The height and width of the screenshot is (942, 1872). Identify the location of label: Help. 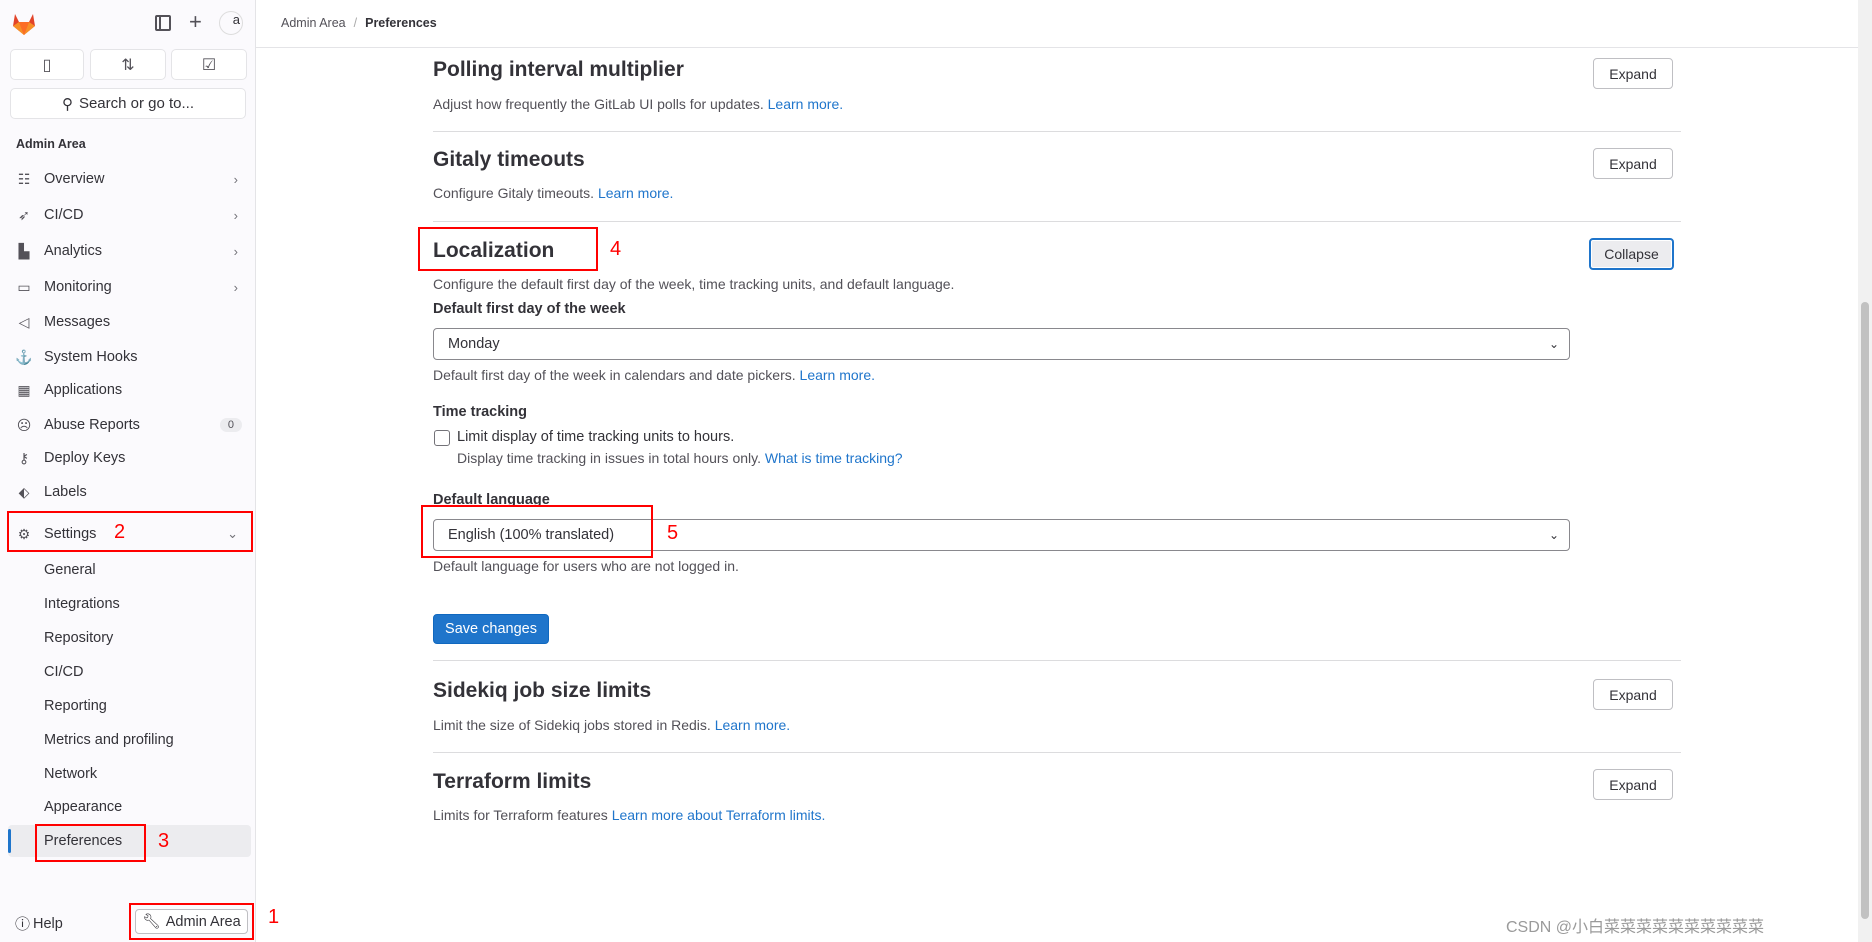
(48, 923).